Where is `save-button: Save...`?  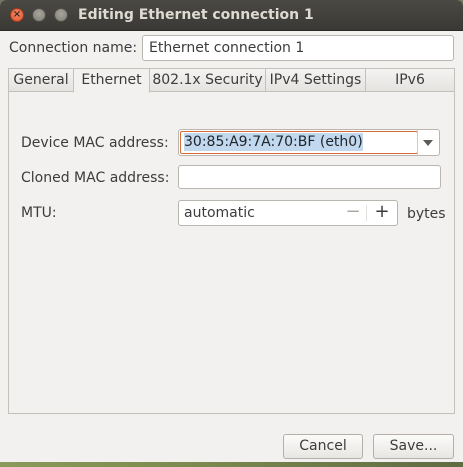 save-button: Save... is located at coordinates (413, 446).